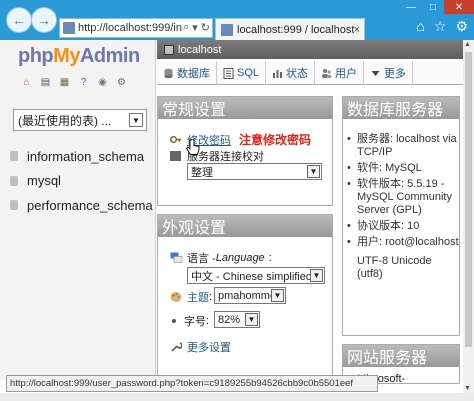 This screenshot has height=401, width=474. Describe the element at coordinates (130, 28) in the screenshot. I see `address-url: http://localhost:999/in` at that location.